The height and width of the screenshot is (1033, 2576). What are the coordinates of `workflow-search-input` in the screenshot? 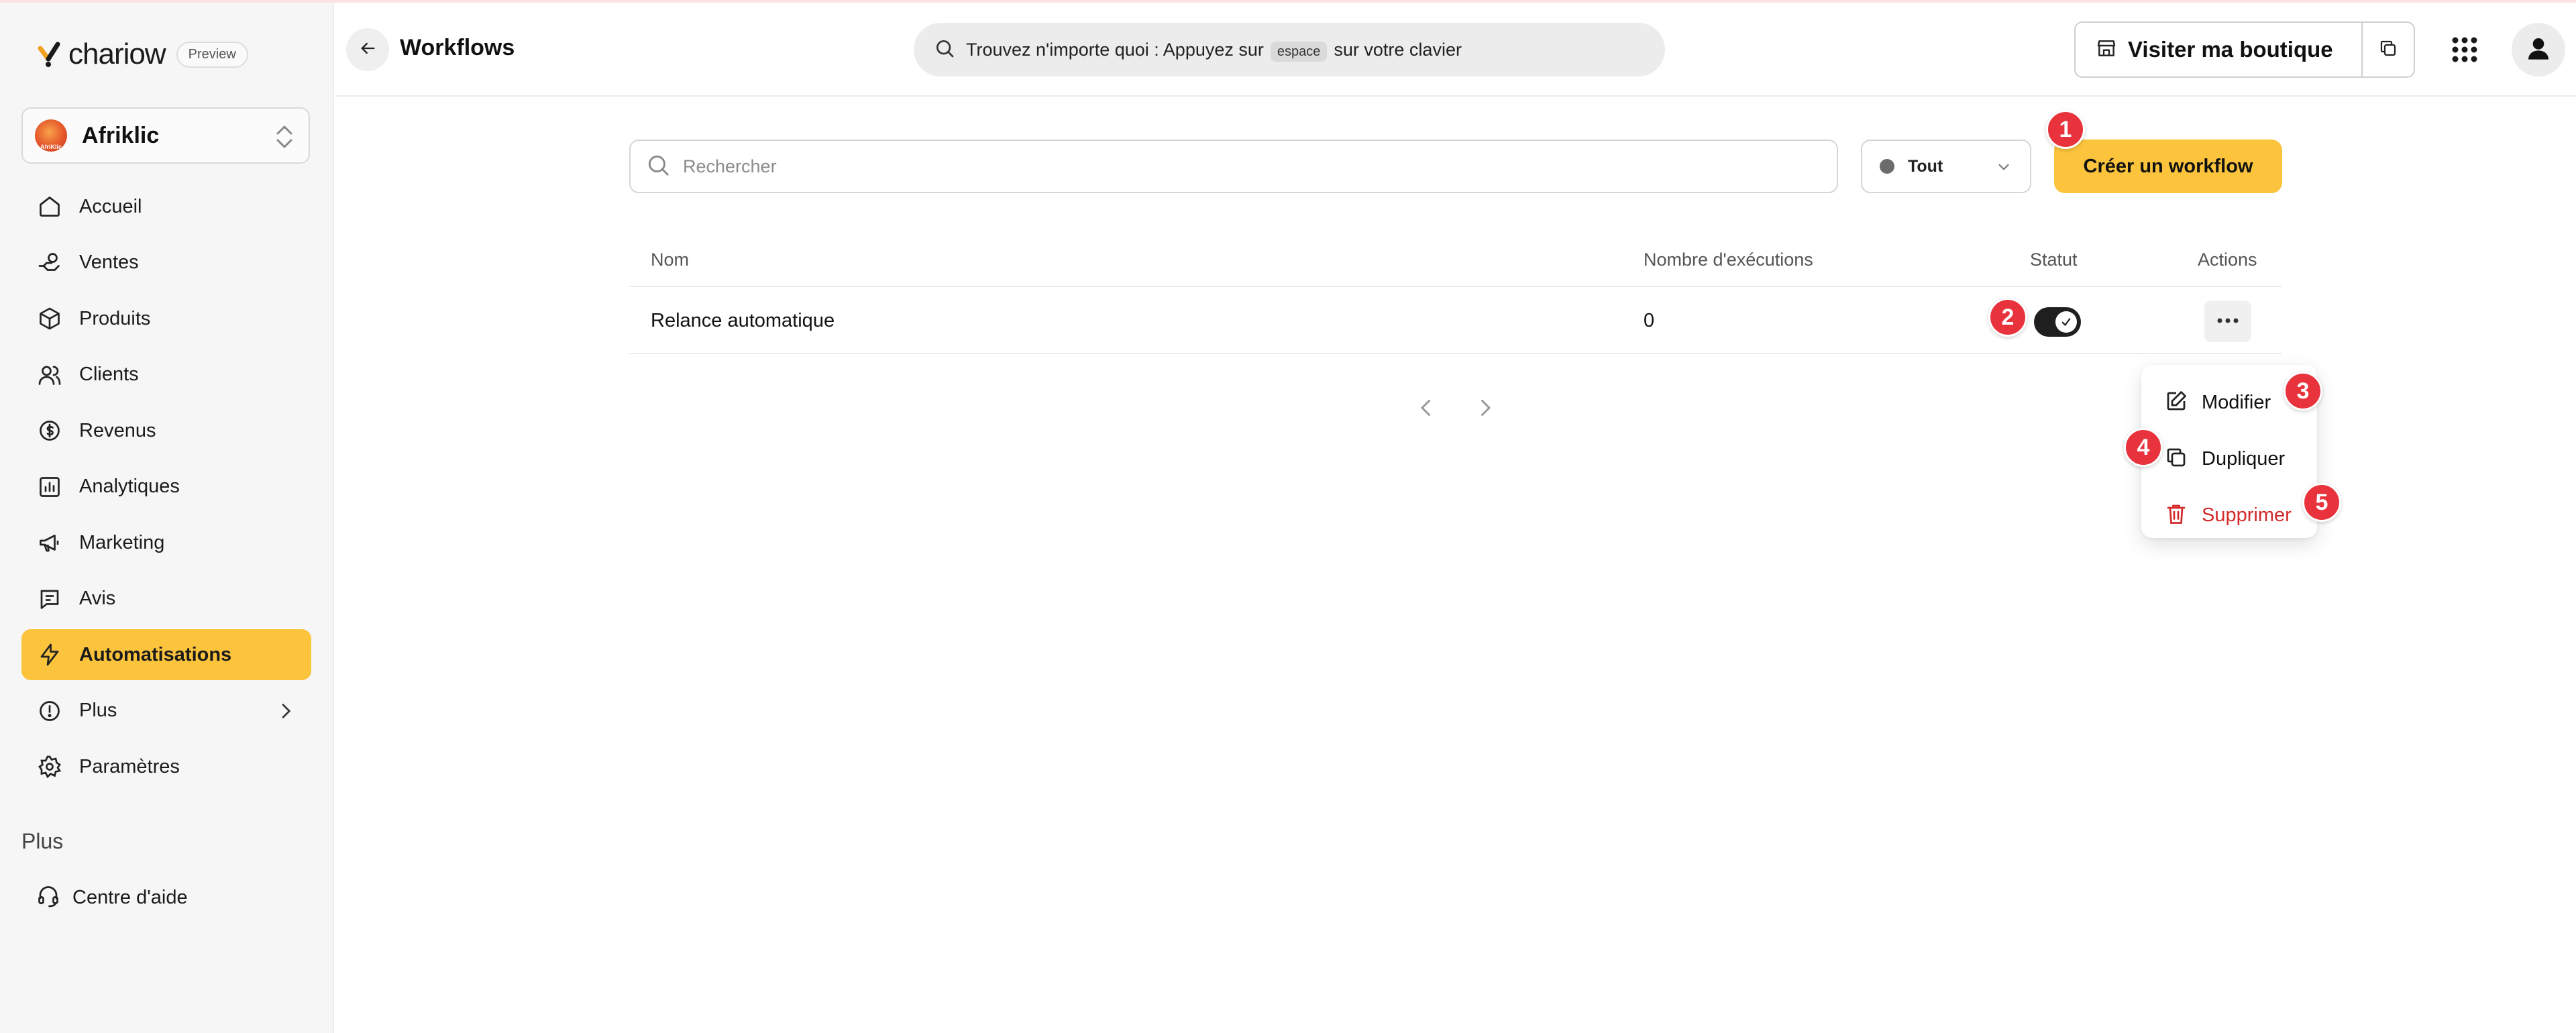 It's located at (1219, 166).